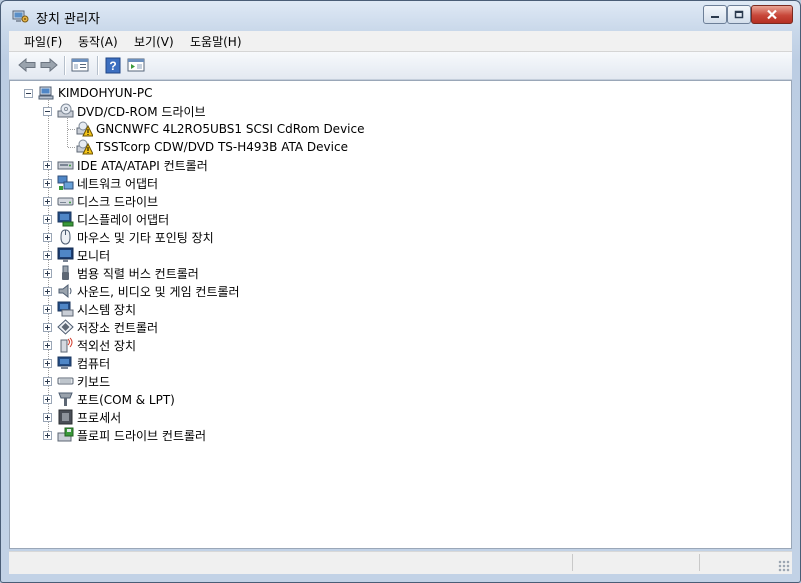  What do you see at coordinates (400, 66) in the screenshot?
I see `toolbar: ?` at bounding box center [400, 66].